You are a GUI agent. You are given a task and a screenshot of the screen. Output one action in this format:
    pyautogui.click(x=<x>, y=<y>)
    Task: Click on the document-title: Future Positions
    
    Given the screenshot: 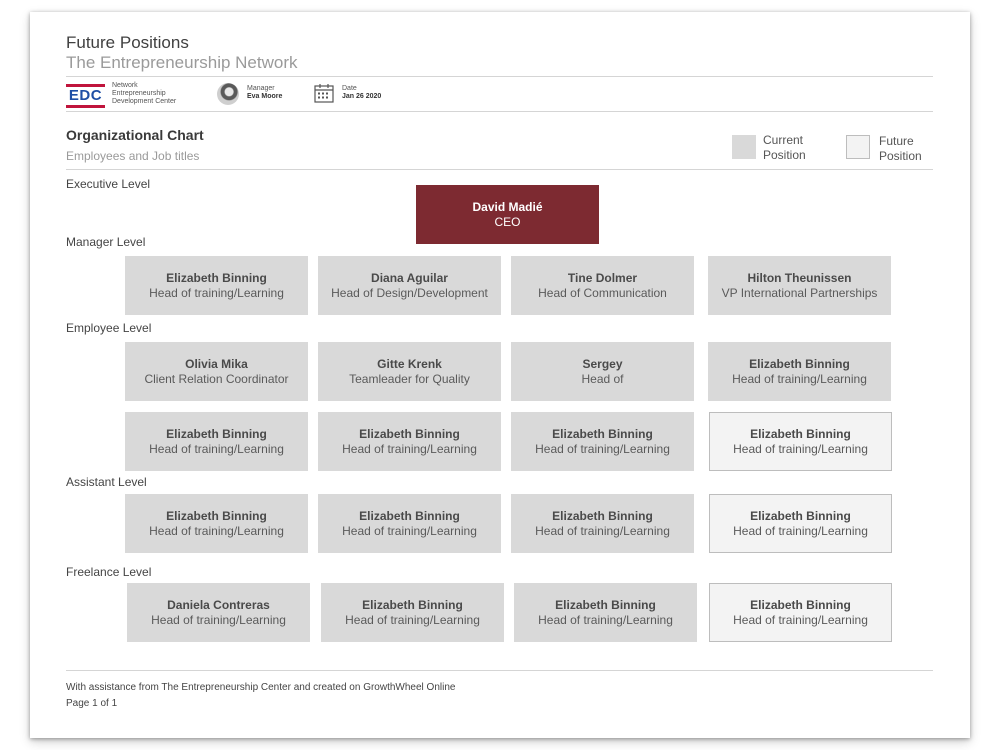 What is the action you would take?
    pyautogui.click(x=127, y=42)
    